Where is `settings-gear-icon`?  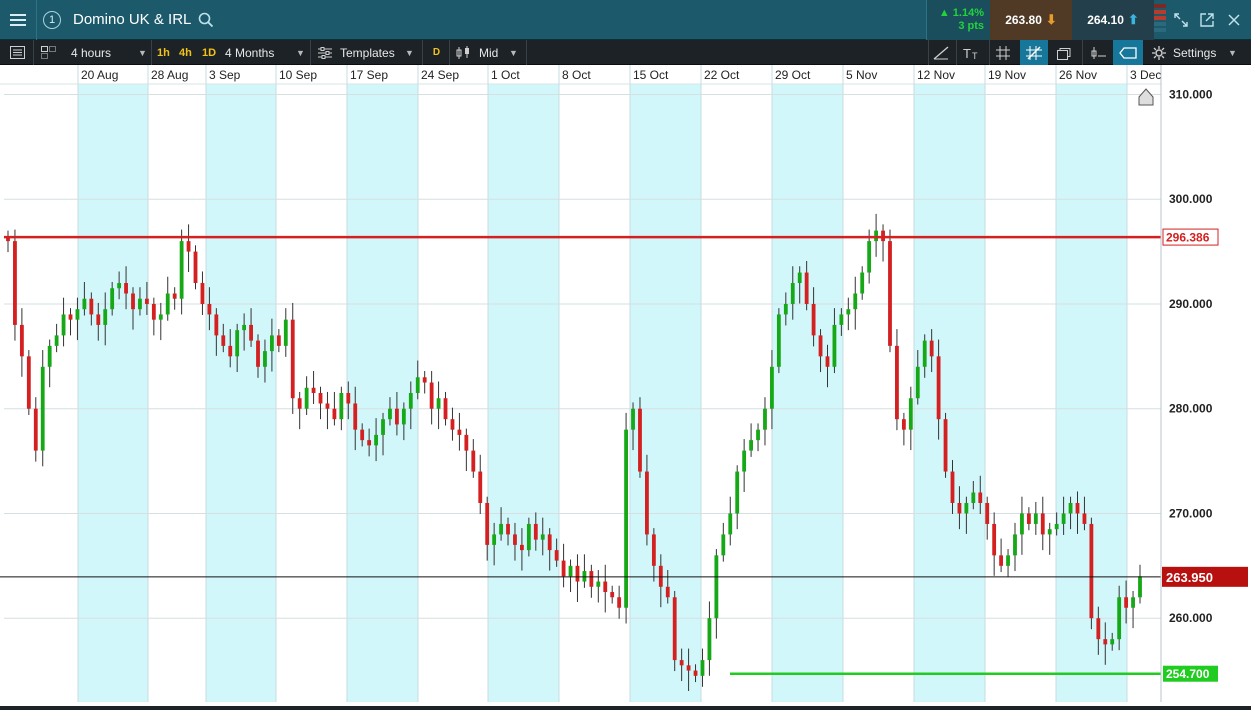 settings-gear-icon is located at coordinates (1159, 52).